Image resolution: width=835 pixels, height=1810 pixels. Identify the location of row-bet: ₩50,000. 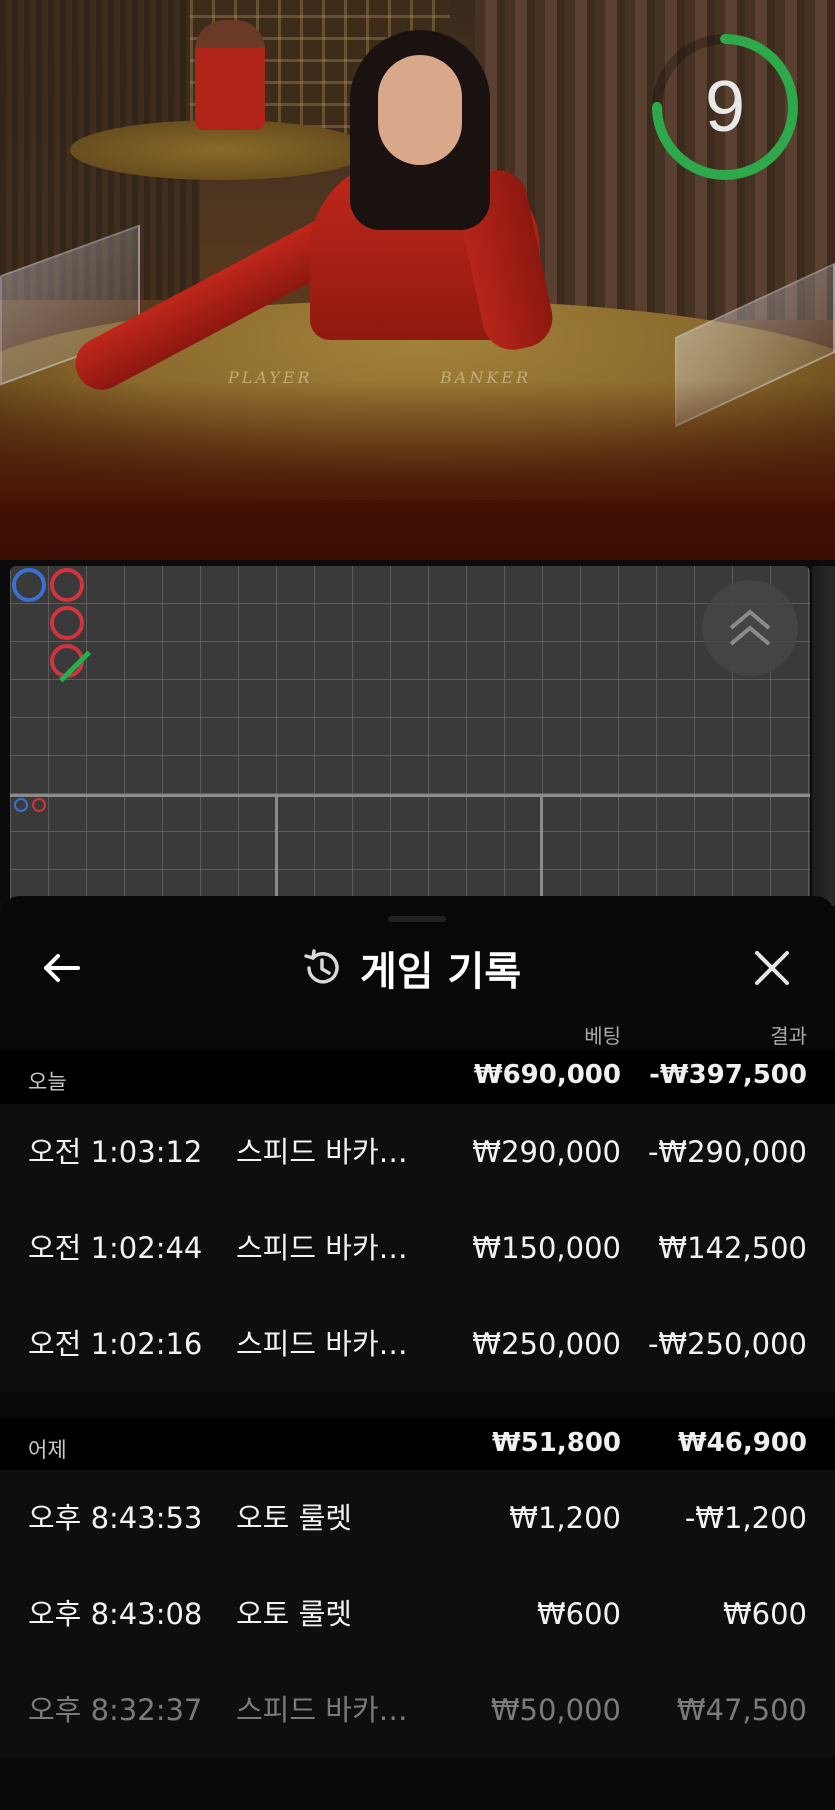
(555, 1710).